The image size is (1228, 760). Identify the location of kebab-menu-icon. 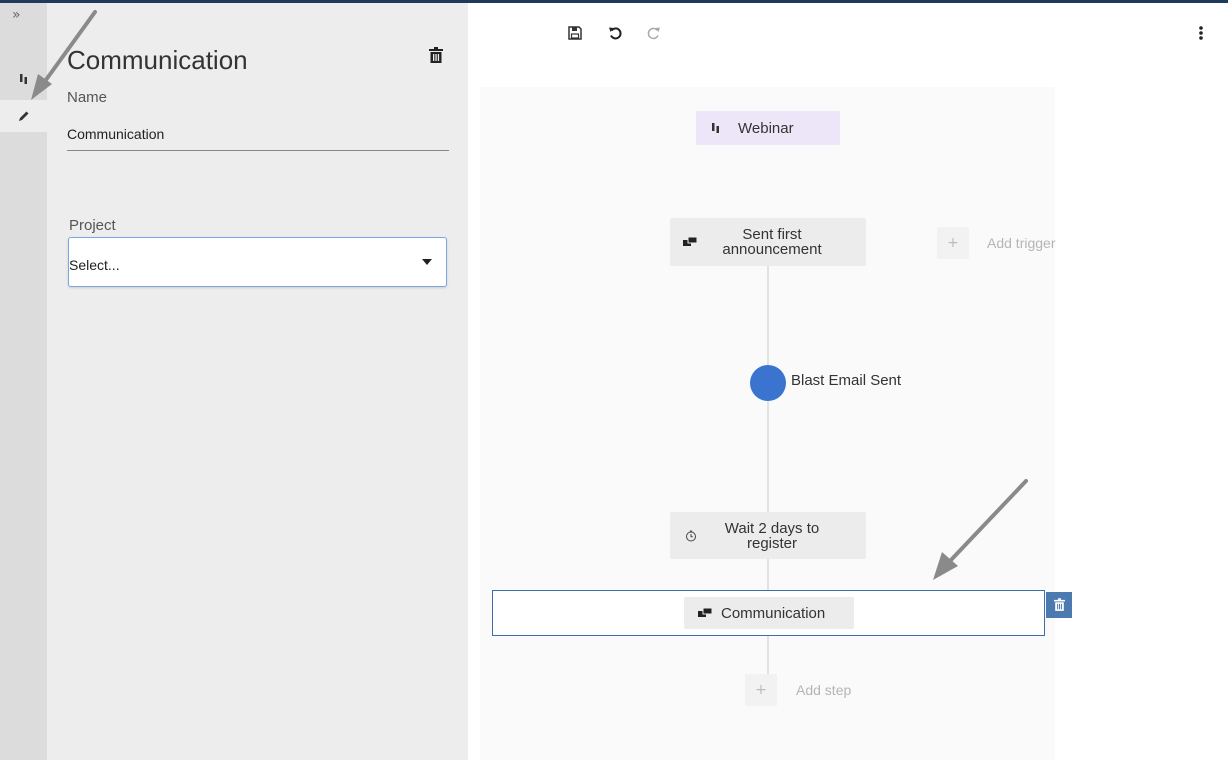
(1201, 33).